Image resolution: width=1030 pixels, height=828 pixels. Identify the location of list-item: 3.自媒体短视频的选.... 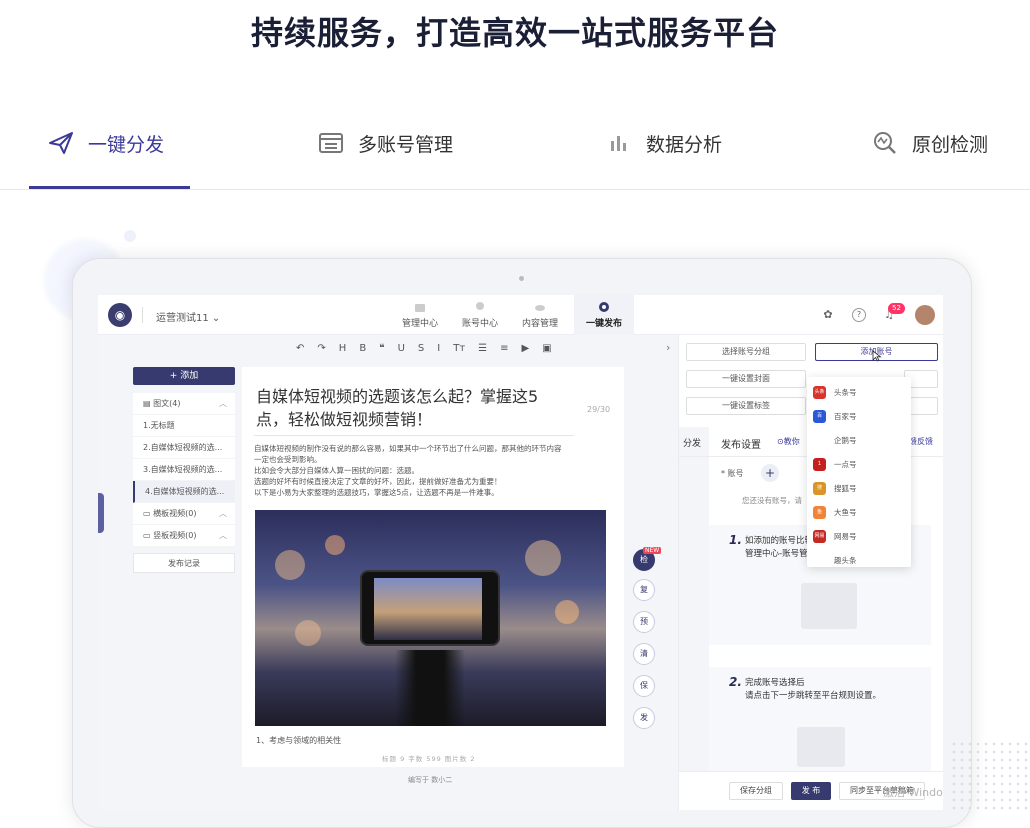
(184, 470).